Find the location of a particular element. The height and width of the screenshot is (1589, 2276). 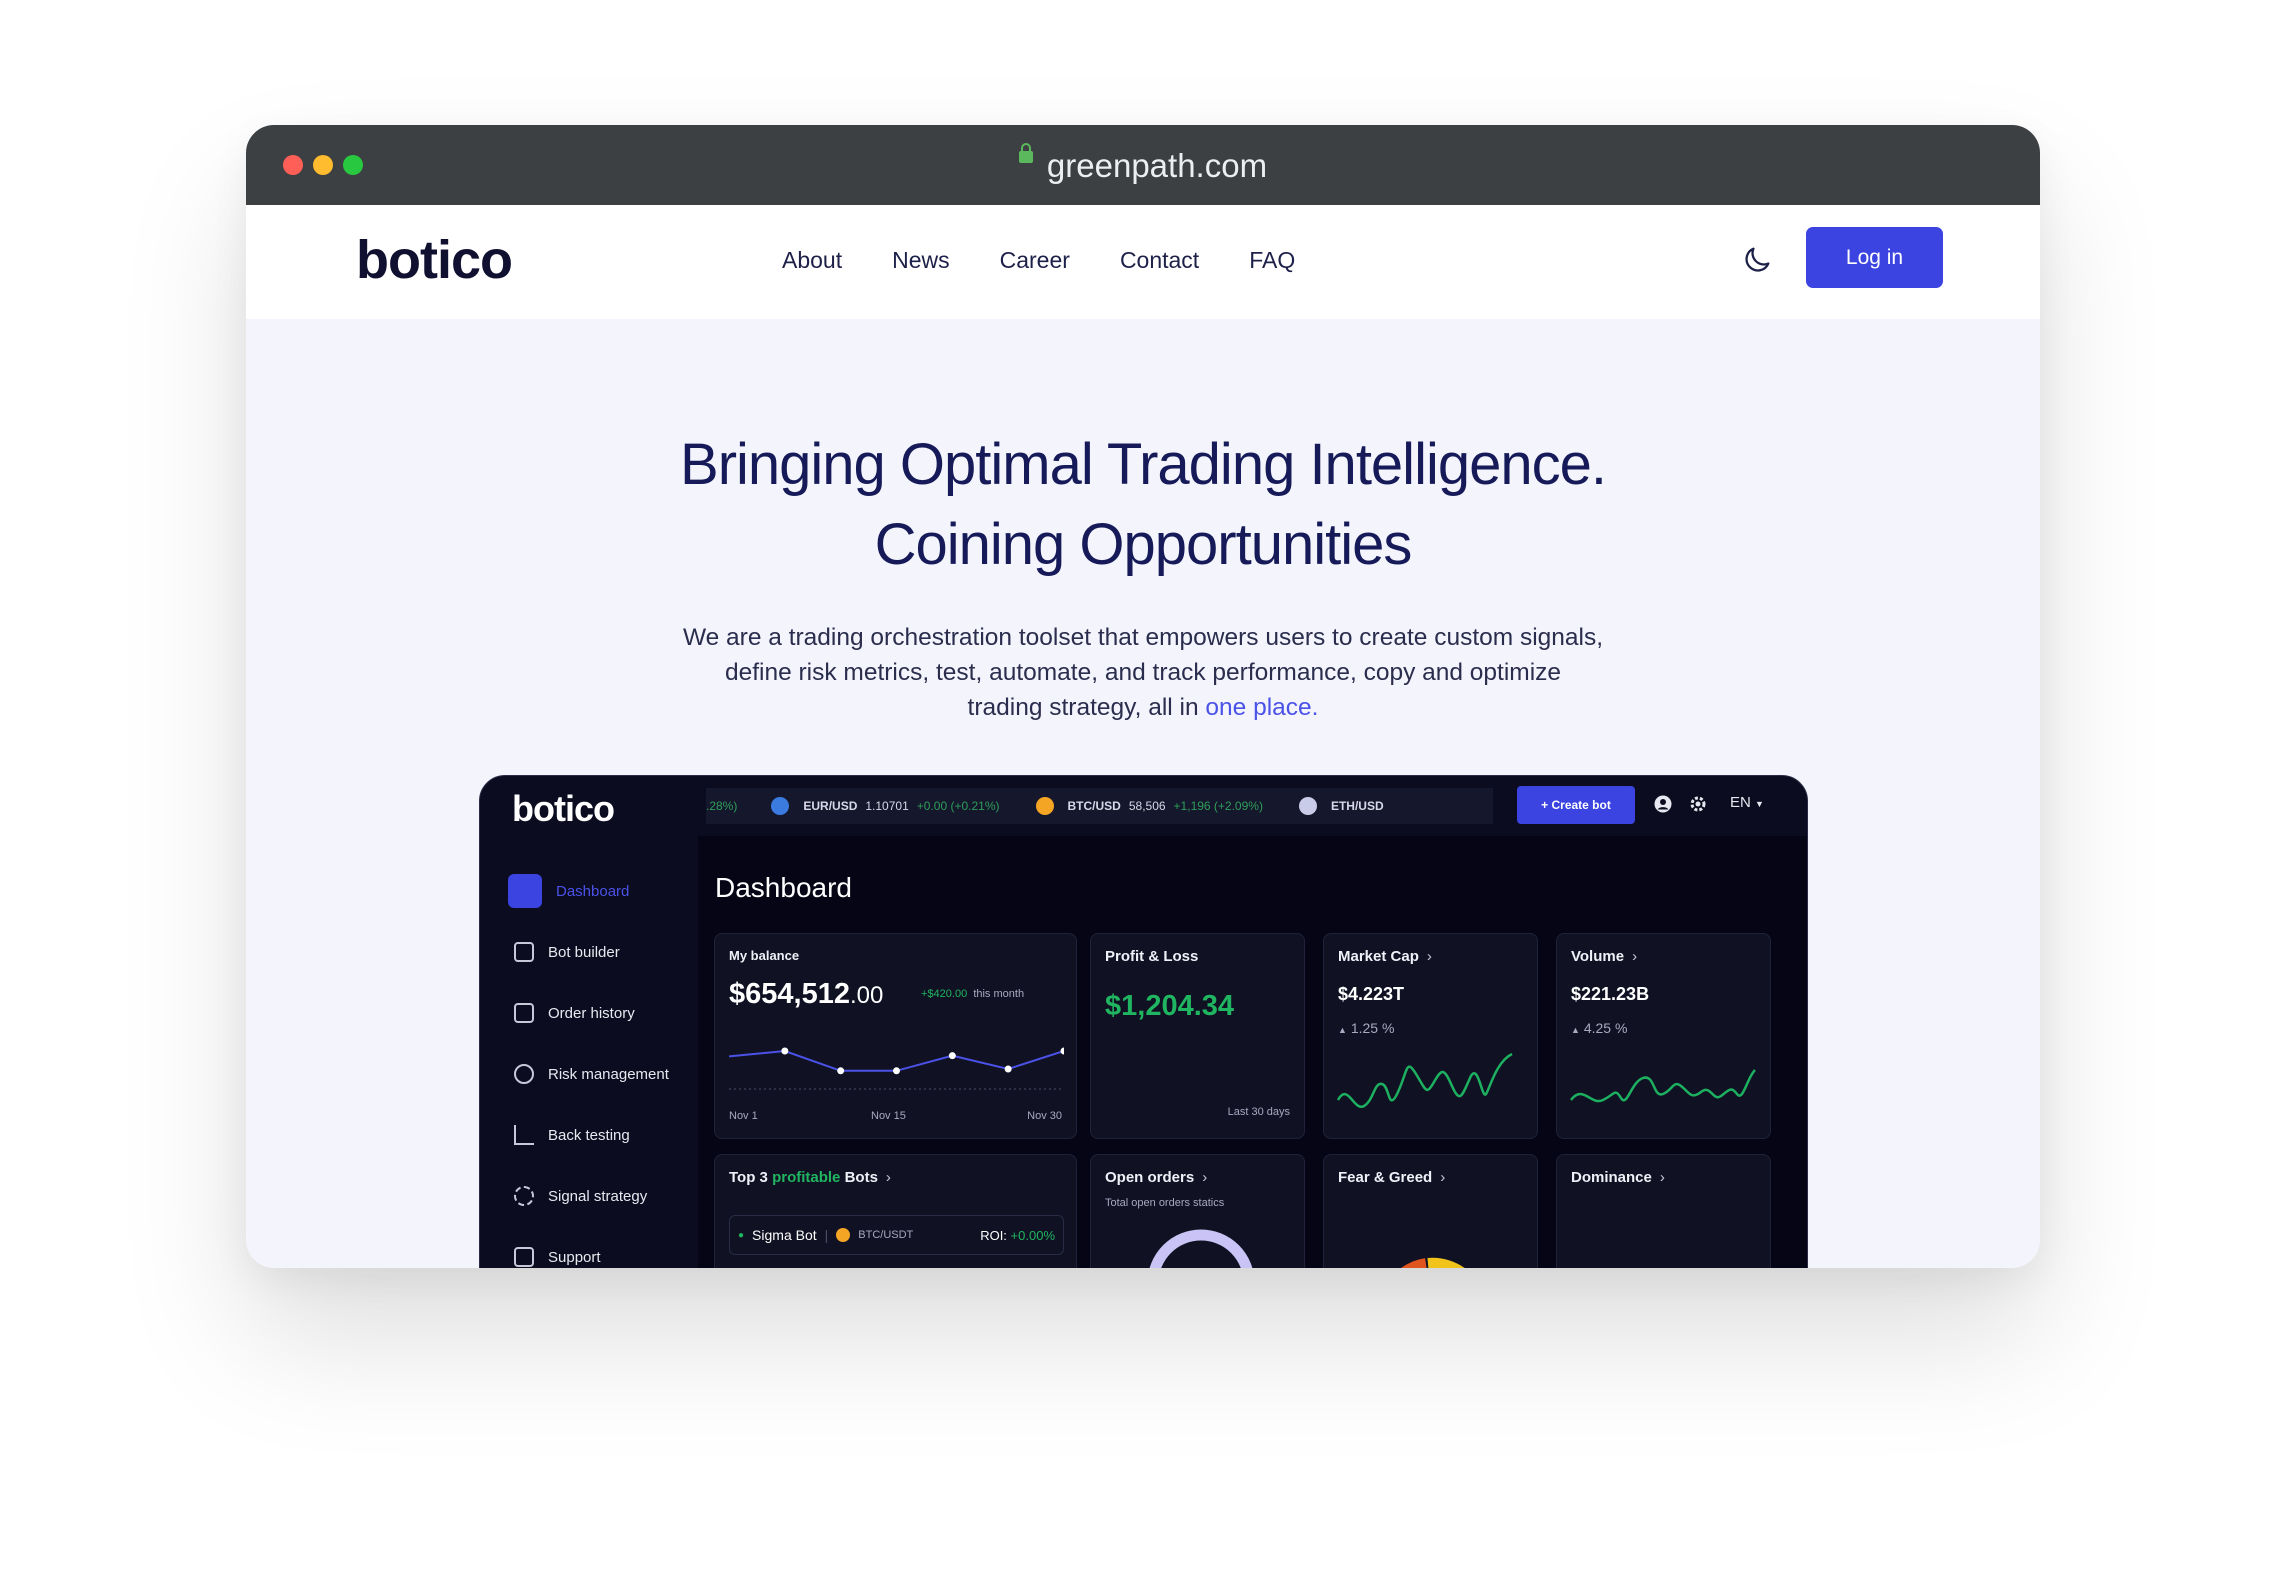

fear-greed-gauge is located at coordinates (1433, 1262).